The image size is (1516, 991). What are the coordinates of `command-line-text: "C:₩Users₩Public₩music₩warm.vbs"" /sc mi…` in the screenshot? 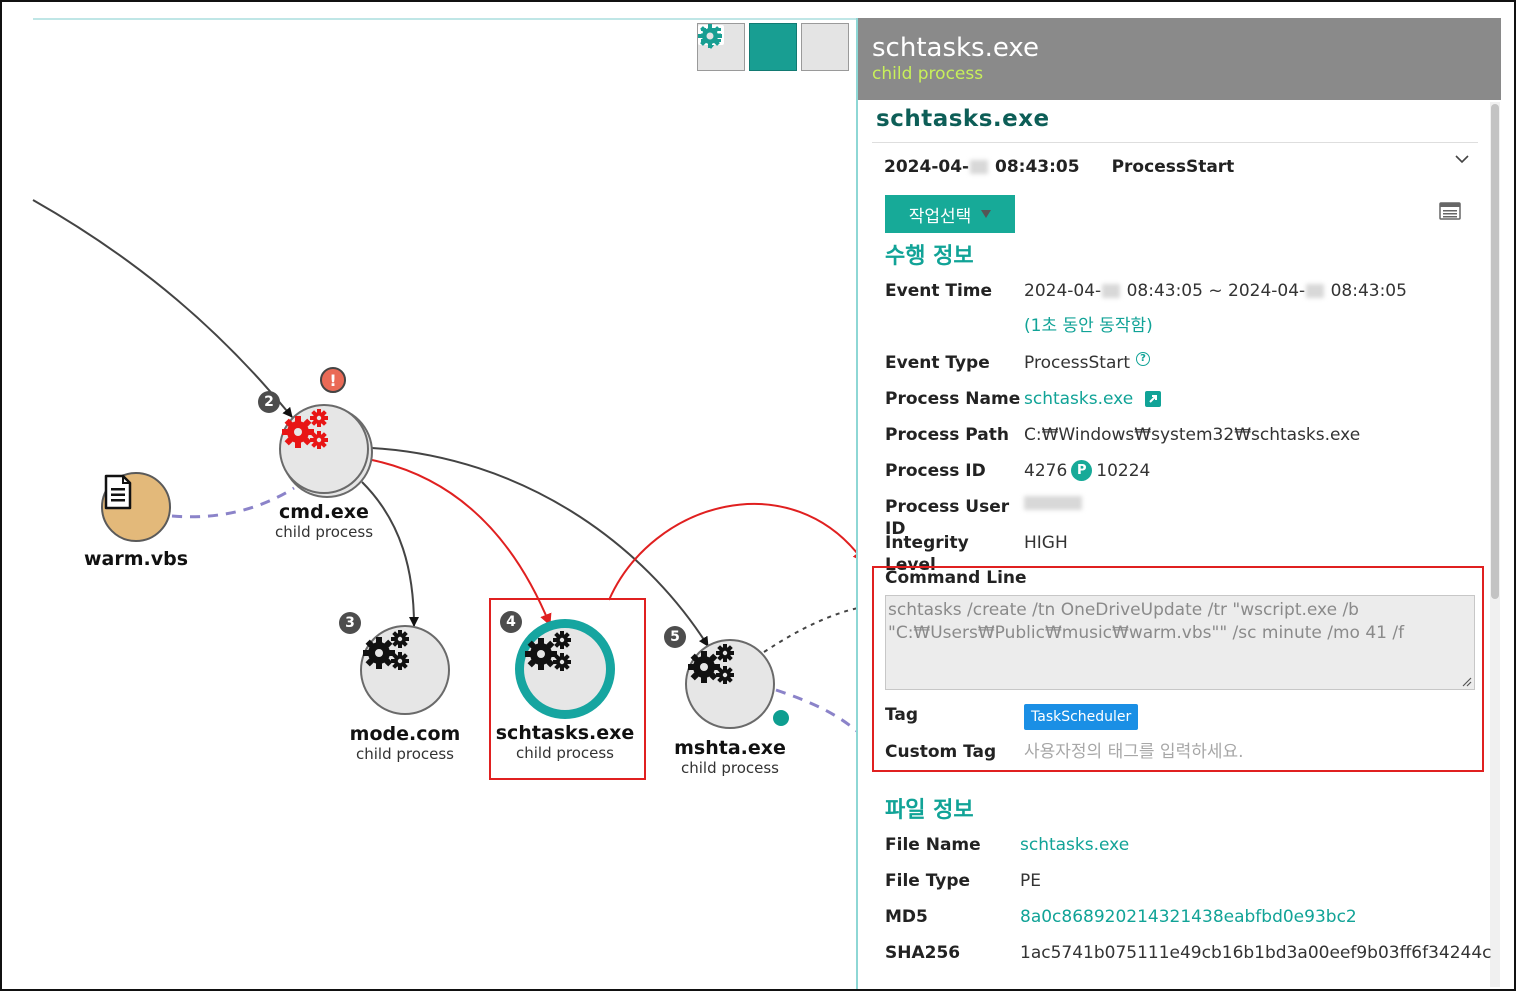 It's located at (1146, 633).